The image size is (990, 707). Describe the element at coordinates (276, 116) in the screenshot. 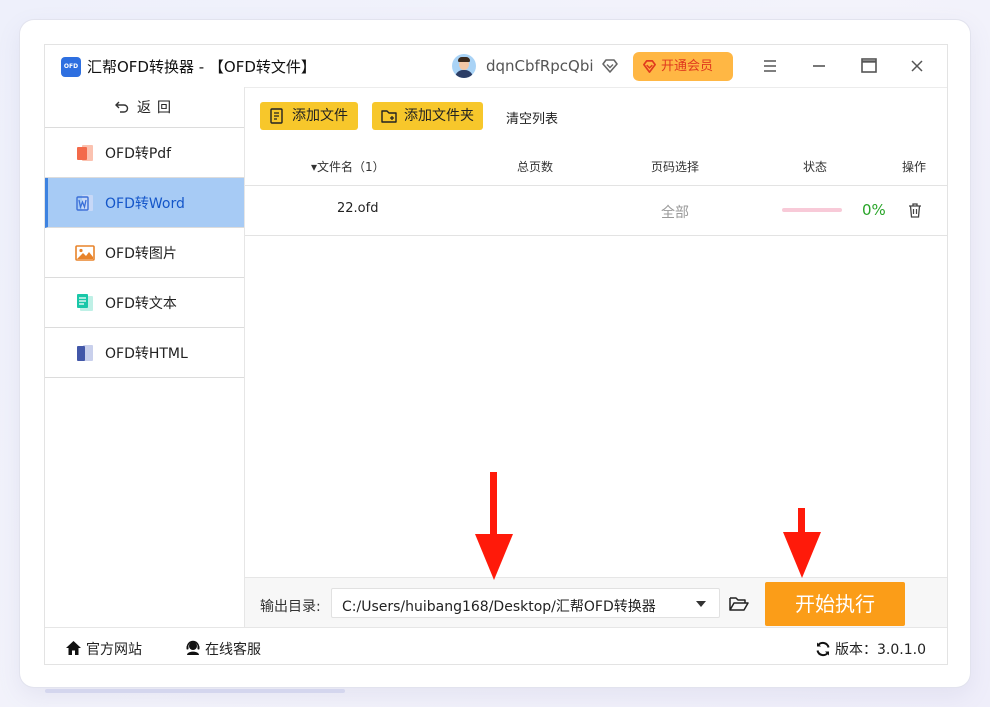

I see `add-file-icon` at that location.